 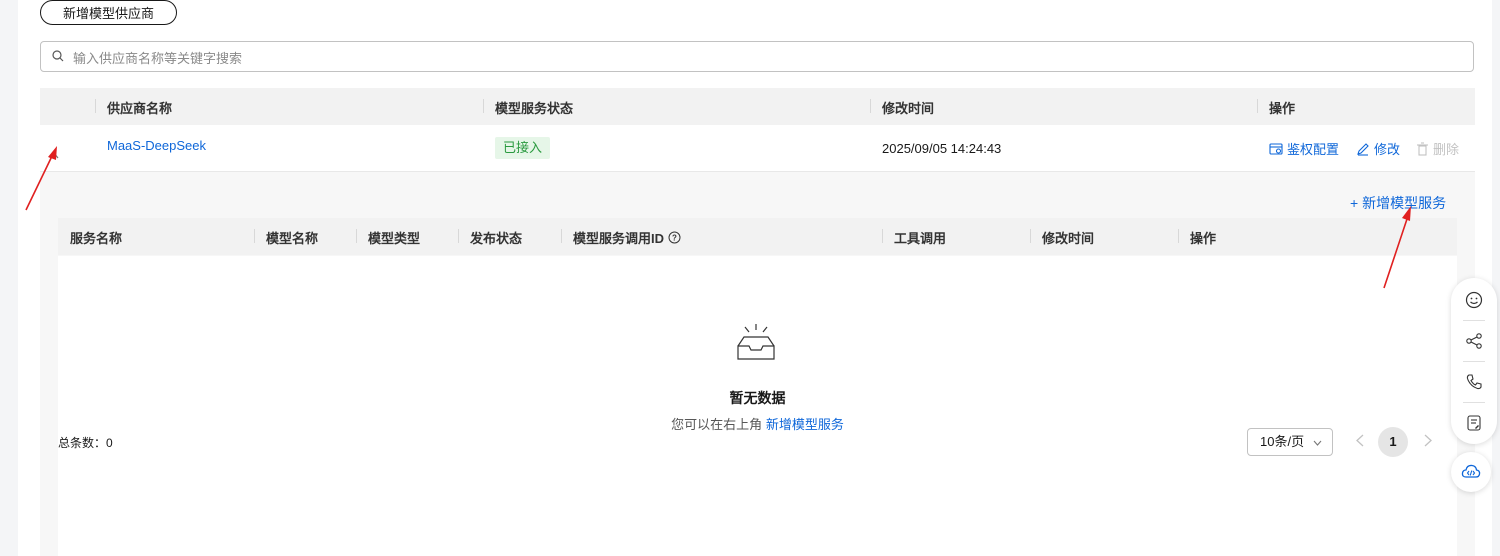 What do you see at coordinates (1474, 424) in the screenshot?
I see `feedback-icon` at bounding box center [1474, 424].